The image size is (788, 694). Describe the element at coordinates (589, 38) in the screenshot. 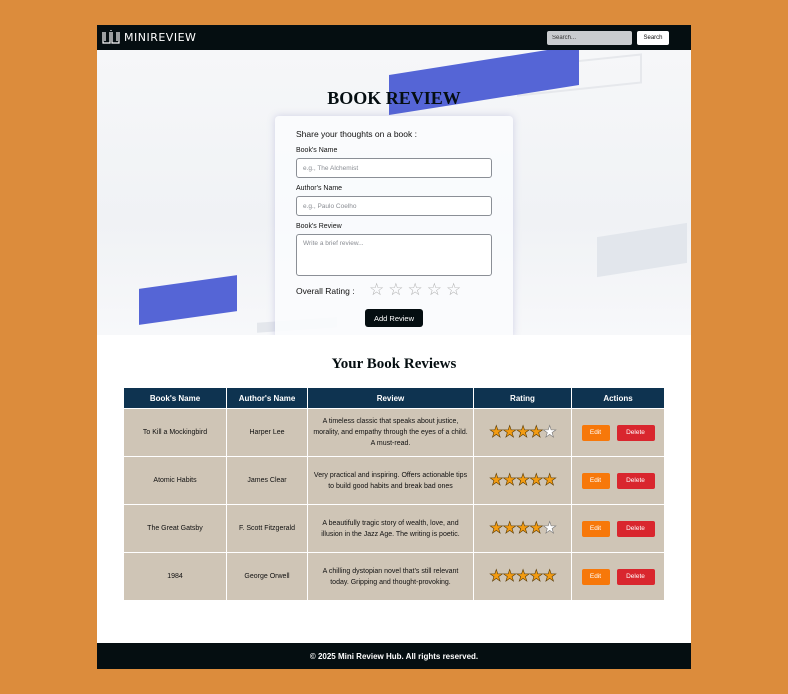

I see `search-input` at that location.